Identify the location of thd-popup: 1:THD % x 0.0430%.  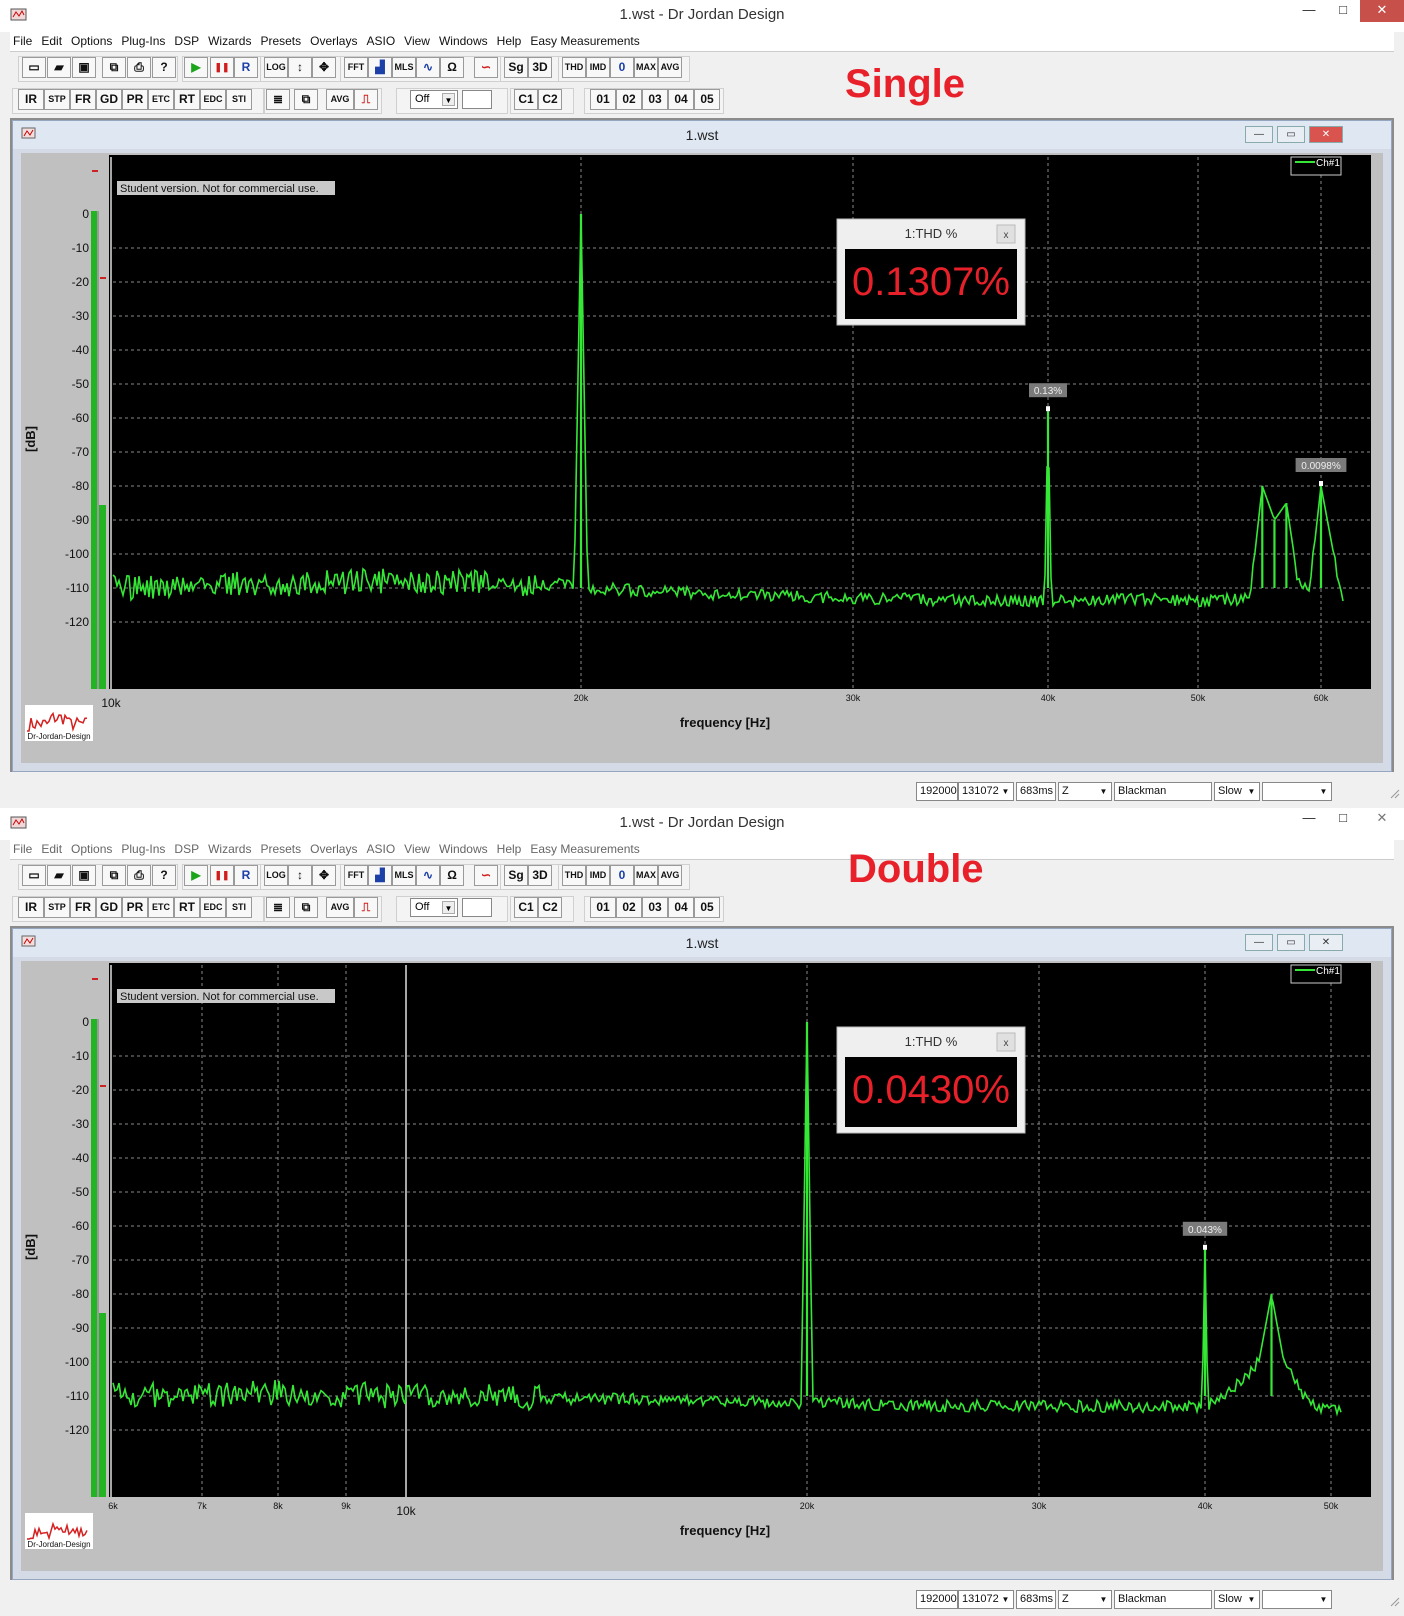
(931, 1080).